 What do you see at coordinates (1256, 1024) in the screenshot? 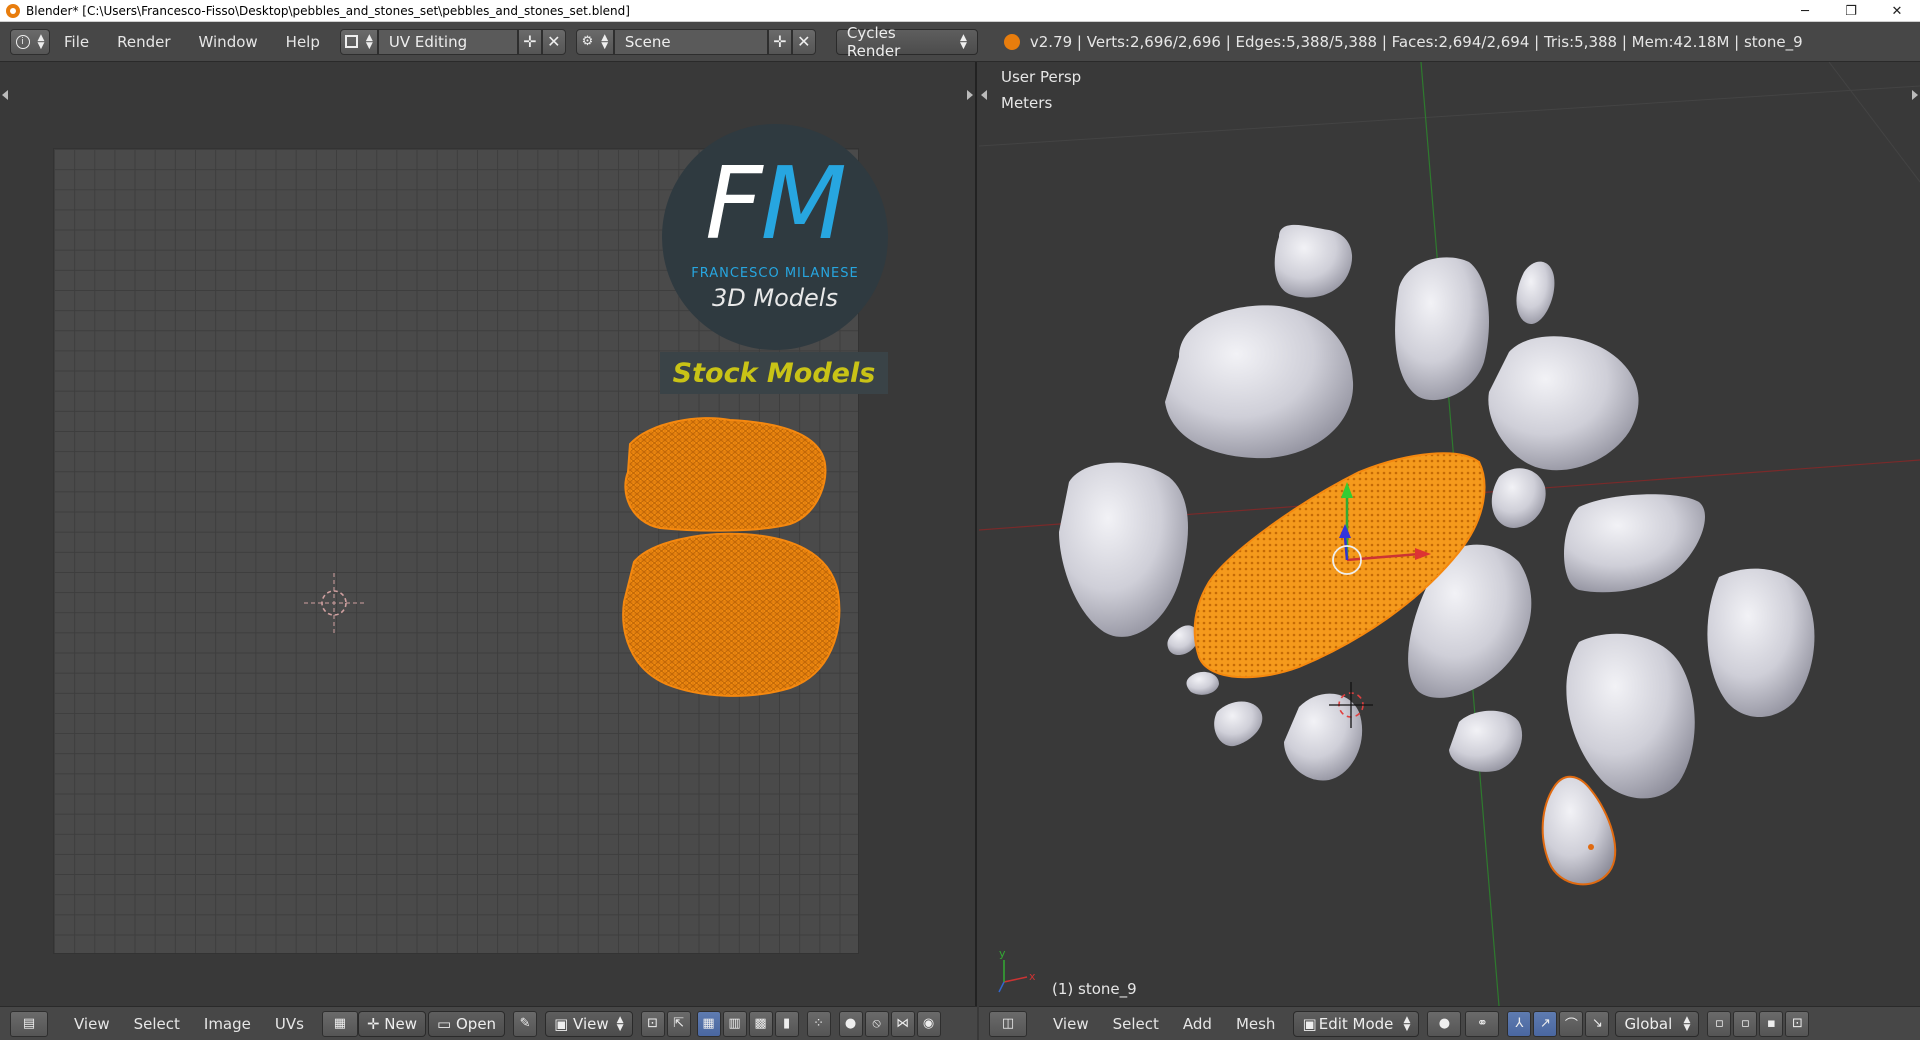
I see `3d-menu-mesh: Mesh` at bounding box center [1256, 1024].